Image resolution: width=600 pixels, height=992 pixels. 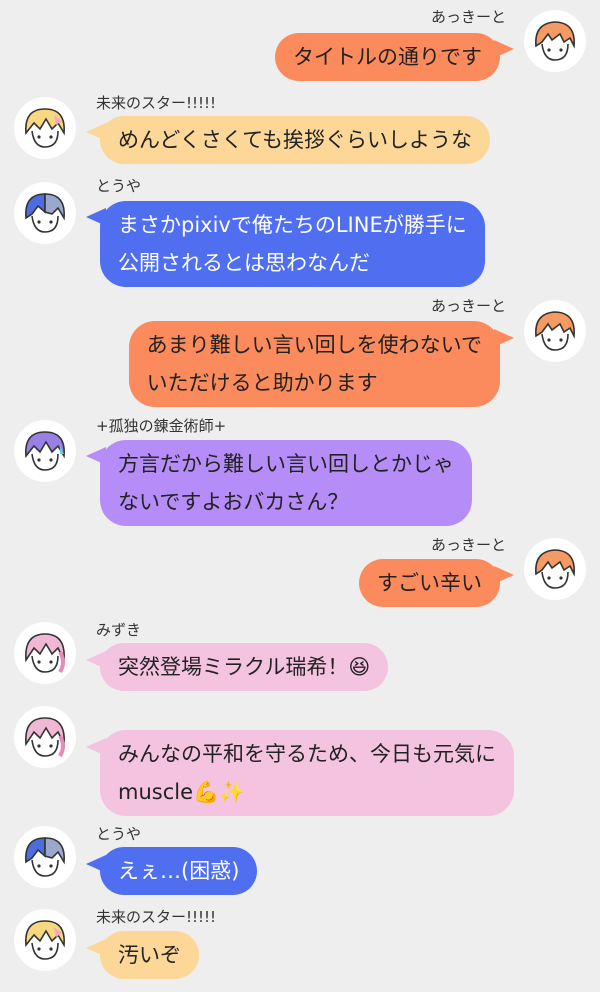 What do you see at coordinates (182, 792) in the screenshot?
I see `message-text: muscle💪✨` at bounding box center [182, 792].